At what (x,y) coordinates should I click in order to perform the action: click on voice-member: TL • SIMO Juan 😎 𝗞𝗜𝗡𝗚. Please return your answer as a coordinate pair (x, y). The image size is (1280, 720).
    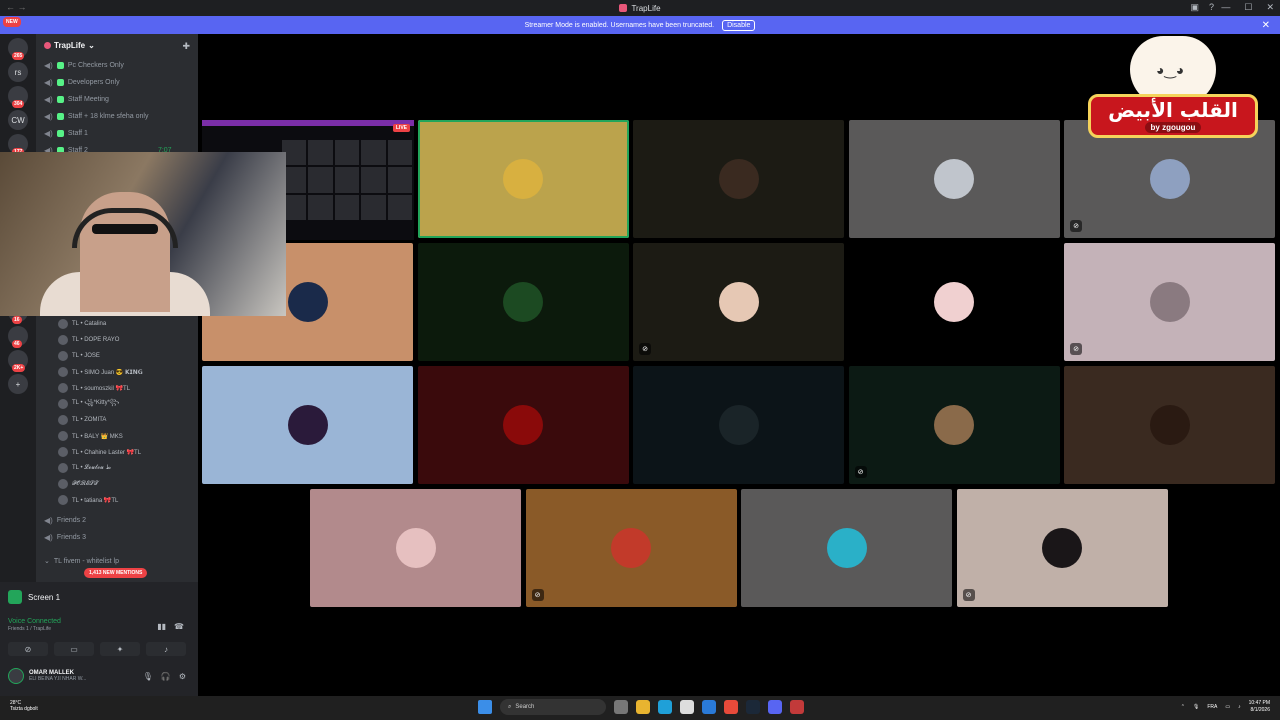
    Looking at the image, I should click on (124, 372).